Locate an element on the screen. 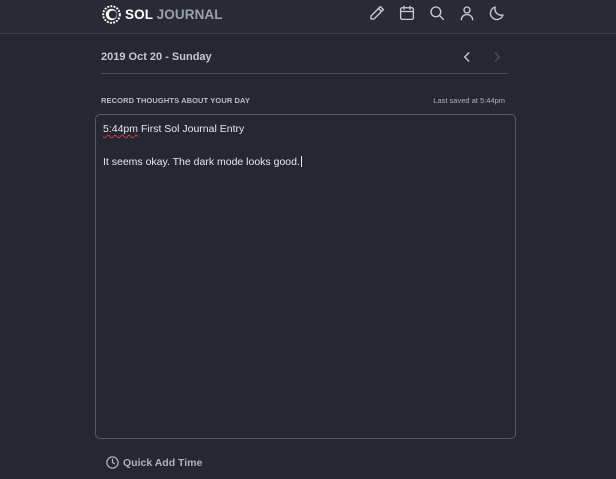 Image resolution: width=616 pixels, height=479 pixels. previous-day-button is located at coordinates (467, 57).